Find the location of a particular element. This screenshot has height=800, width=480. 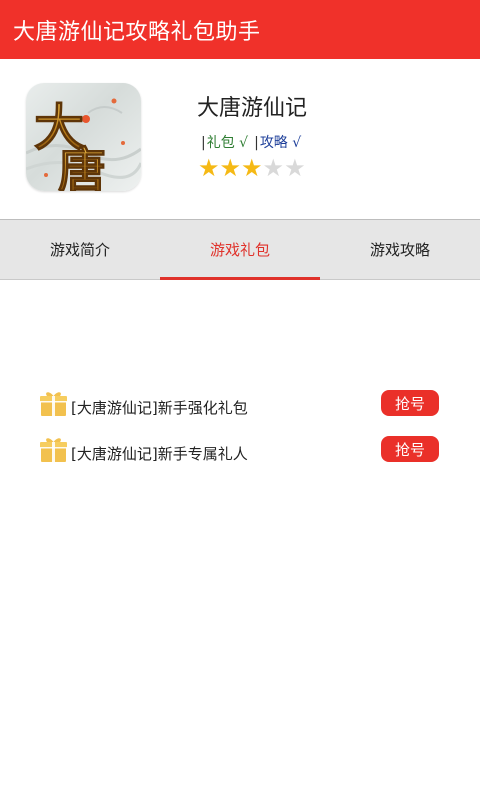

logo-char-2: 唐 is located at coordinates (82, 167).